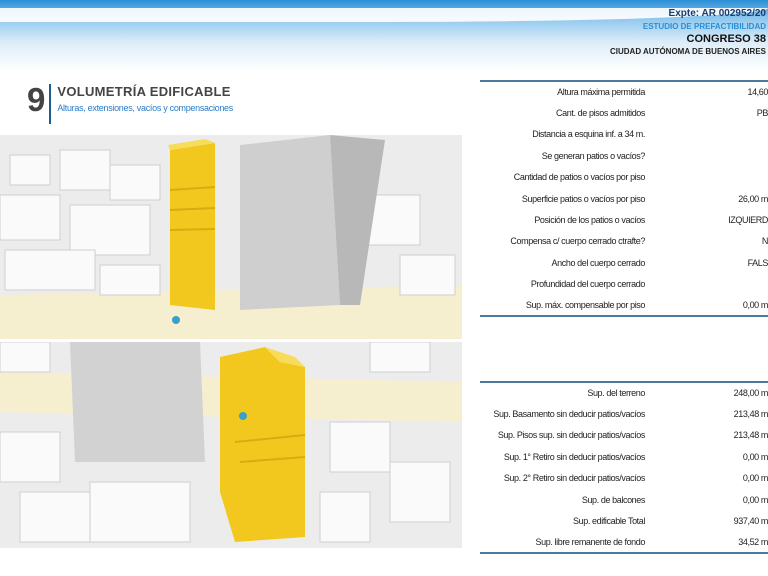 The width and height of the screenshot is (768, 576). I want to click on row-value: 937,40 m, so click(750, 521).